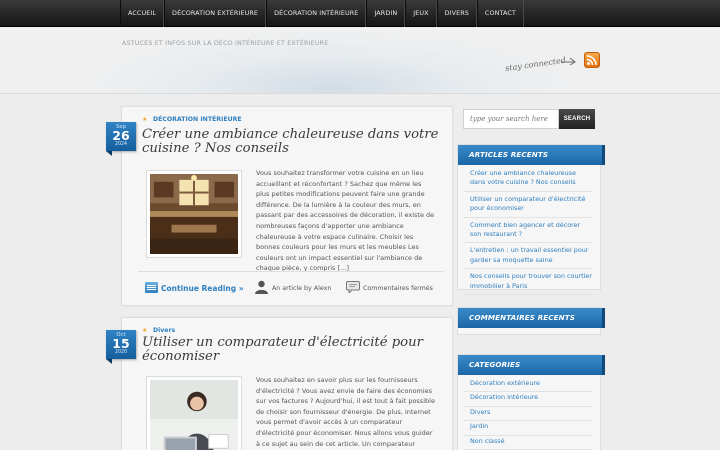  I want to click on post-category: DÉCORATION INTÉRIEURE, so click(197, 119).